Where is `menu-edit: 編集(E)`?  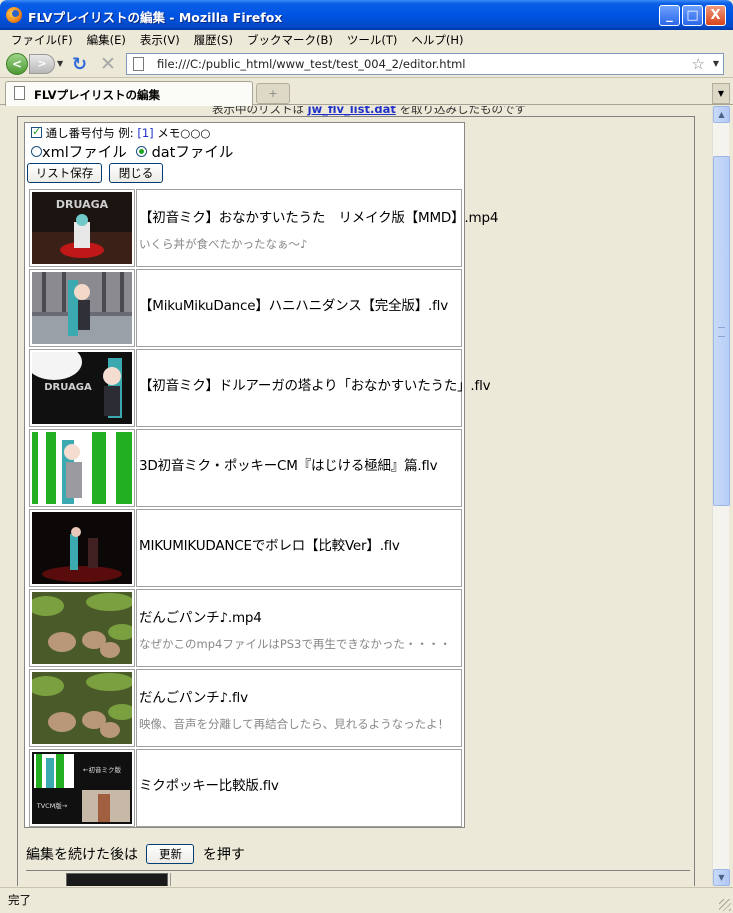 menu-edit: 編集(E) is located at coordinates (106, 40).